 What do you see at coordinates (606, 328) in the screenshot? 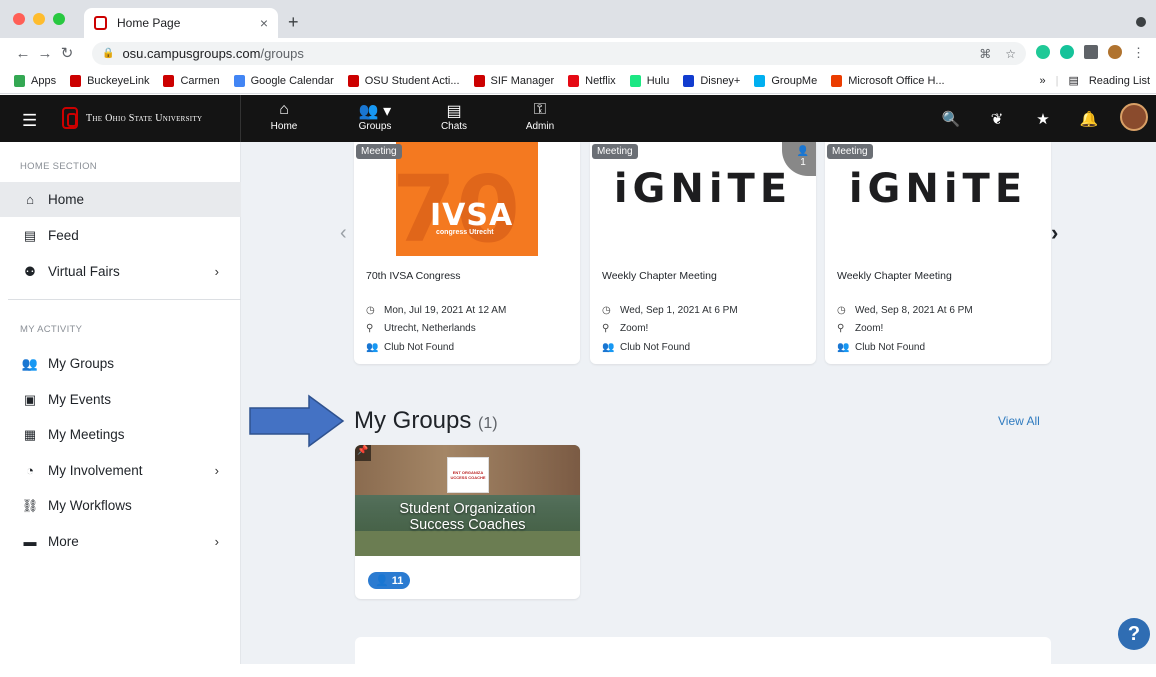
I see `location-pin-icon: ⚲` at bounding box center [606, 328].